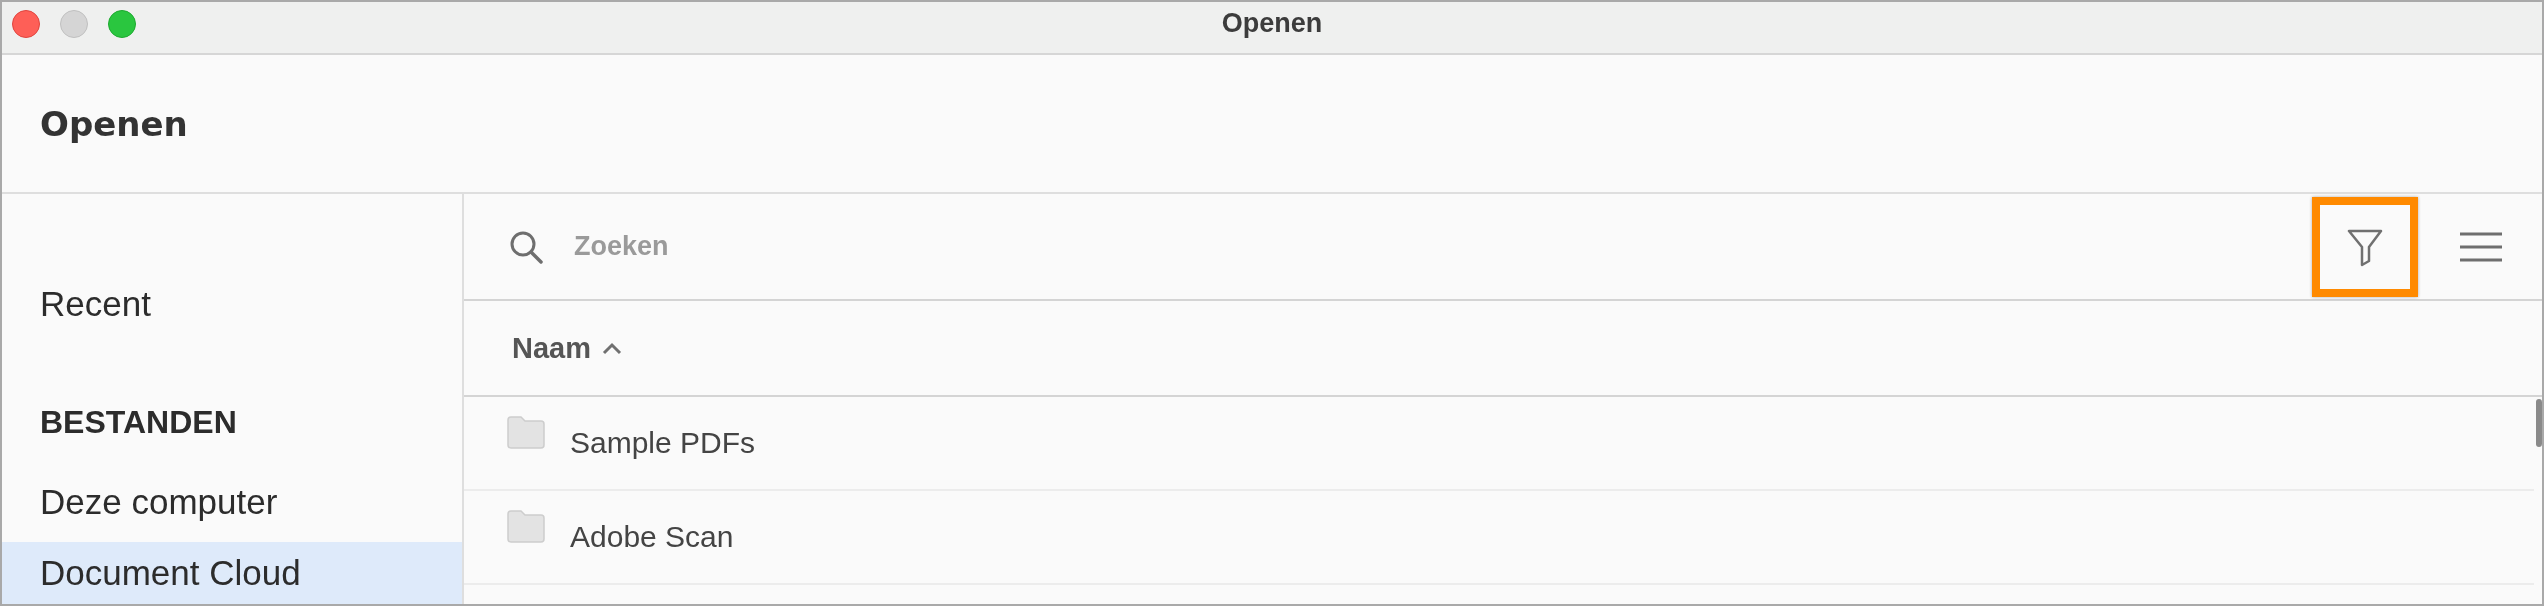 The height and width of the screenshot is (606, 2544). I want to click on file-name: Adobe Scan, so click(652, 537).